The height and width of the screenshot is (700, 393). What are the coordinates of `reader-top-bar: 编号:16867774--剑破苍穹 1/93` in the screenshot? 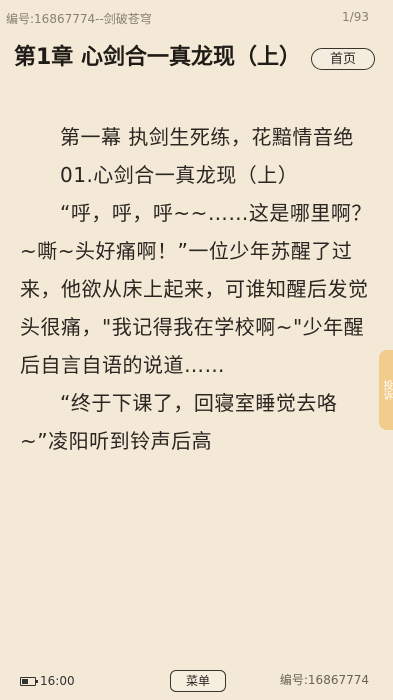 It's located at (196, 16).